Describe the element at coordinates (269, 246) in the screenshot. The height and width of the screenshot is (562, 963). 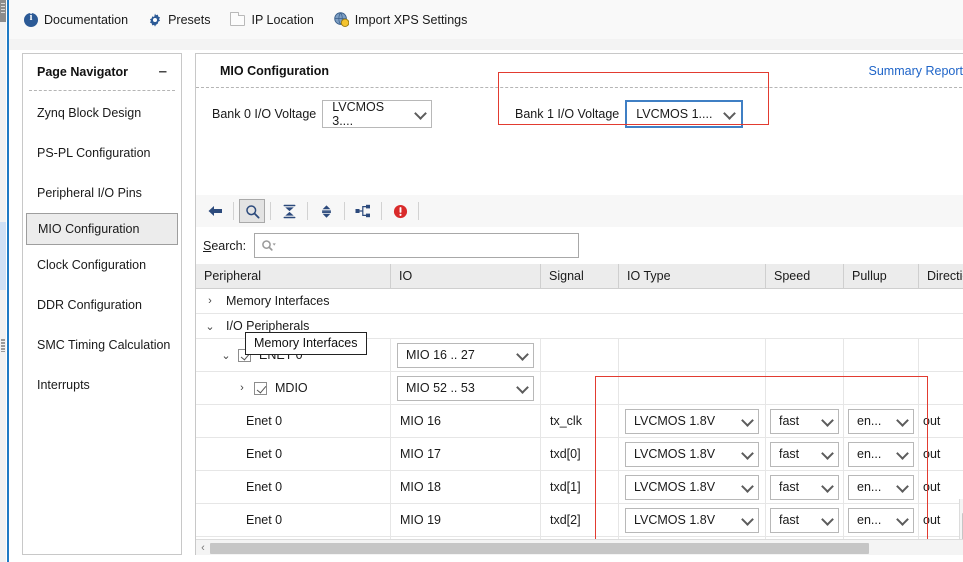
I see `search-dropdown-icon` at that location.